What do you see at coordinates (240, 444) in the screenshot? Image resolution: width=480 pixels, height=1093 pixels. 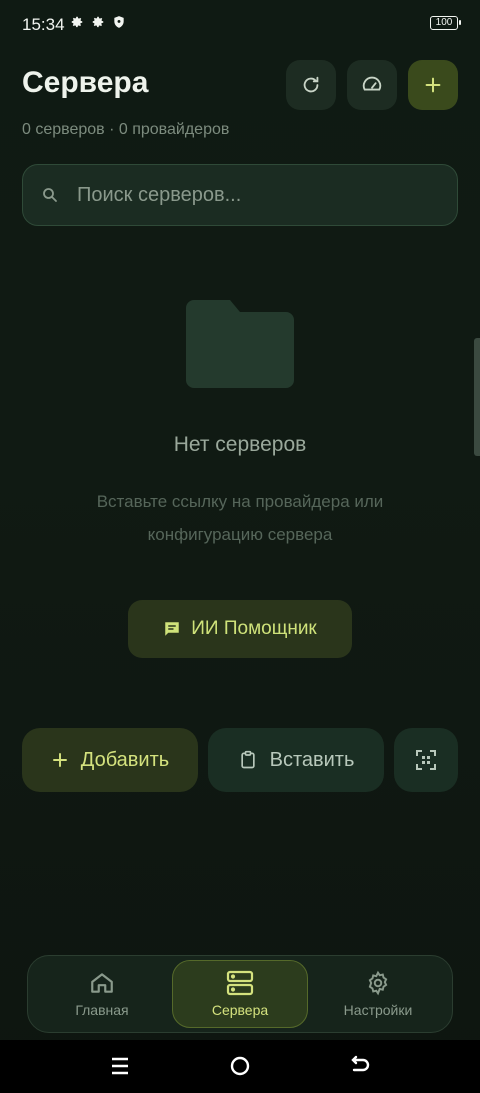 I see `empty-title: Нет серверов` at bounding box center [240, 444].